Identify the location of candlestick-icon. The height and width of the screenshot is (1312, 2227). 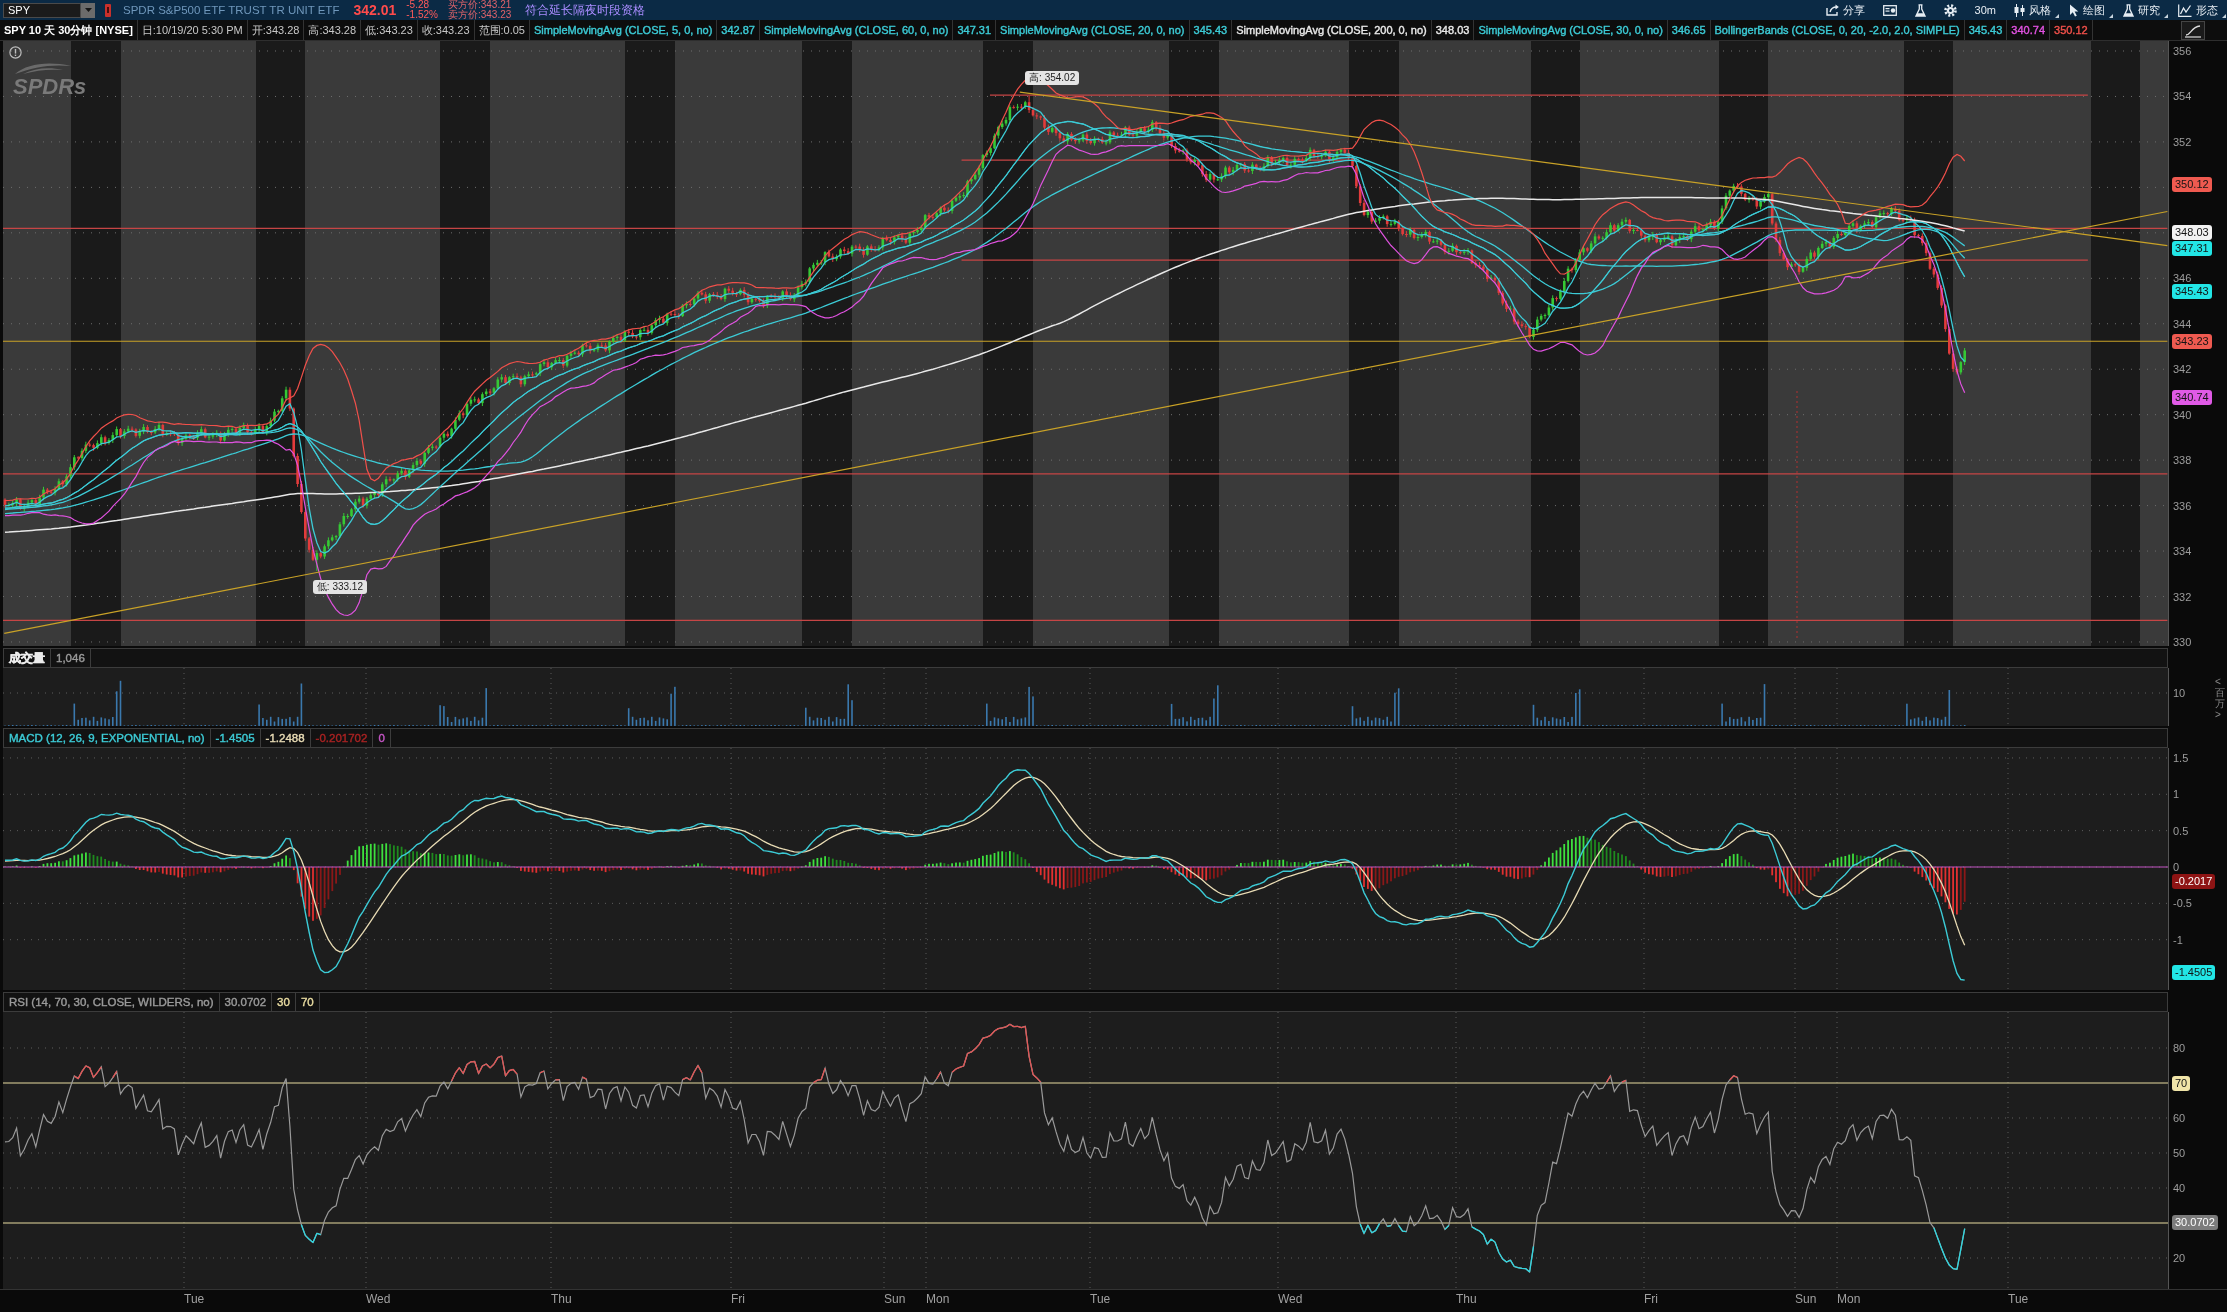
(2019, 10).